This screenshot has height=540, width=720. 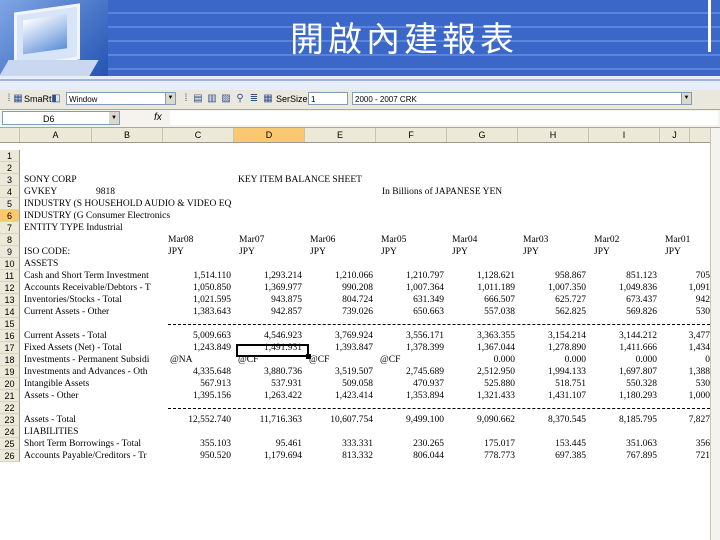 I want to click on cell-value: 4,546.923, so click(x=268, y=336).